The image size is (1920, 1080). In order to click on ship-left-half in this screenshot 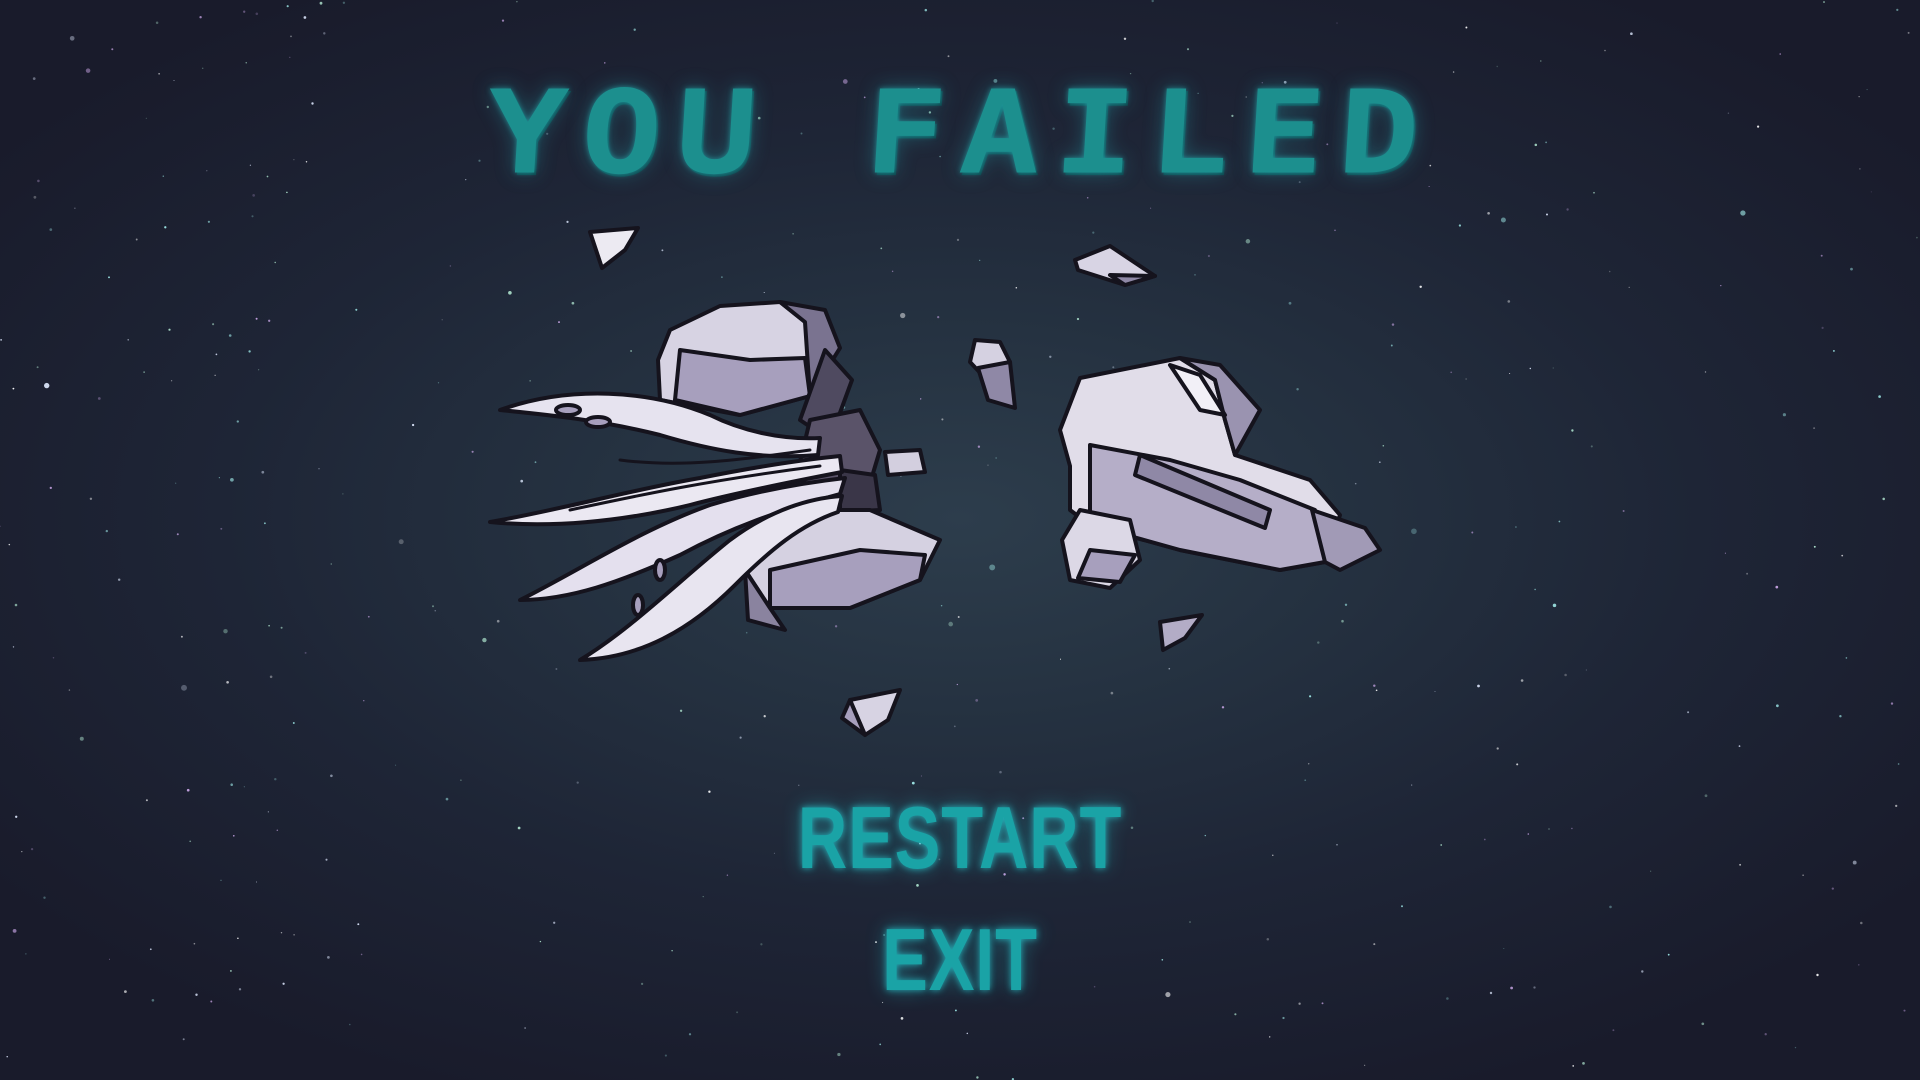, I will do `click(715, 481)`.